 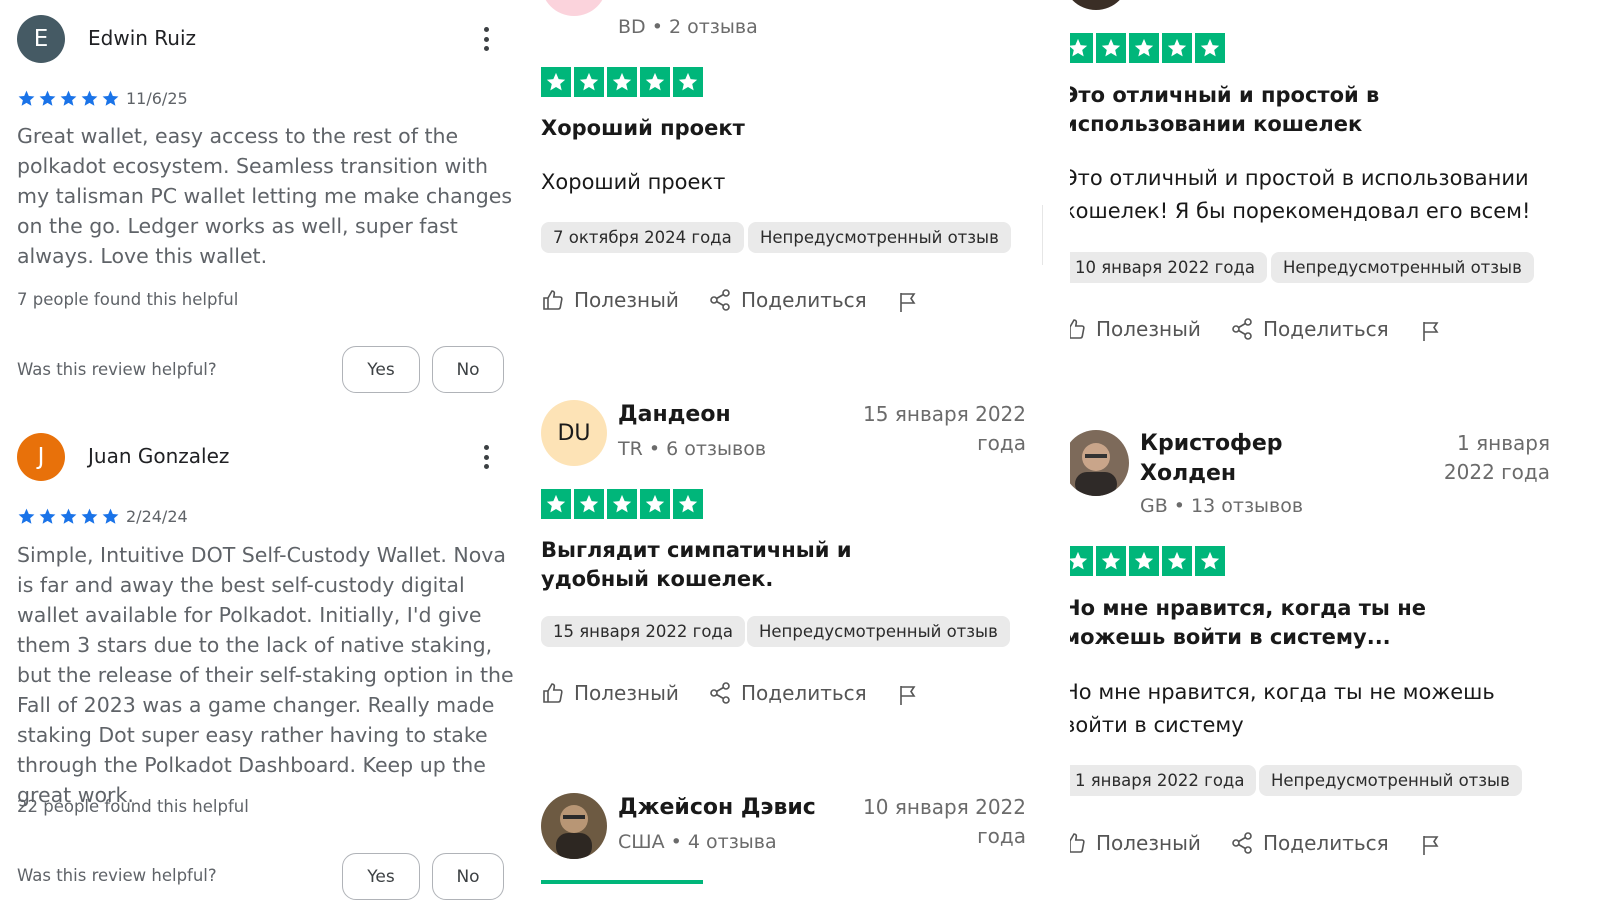 I want to click on avatar-initials: DU, so click(x=574, y=433).